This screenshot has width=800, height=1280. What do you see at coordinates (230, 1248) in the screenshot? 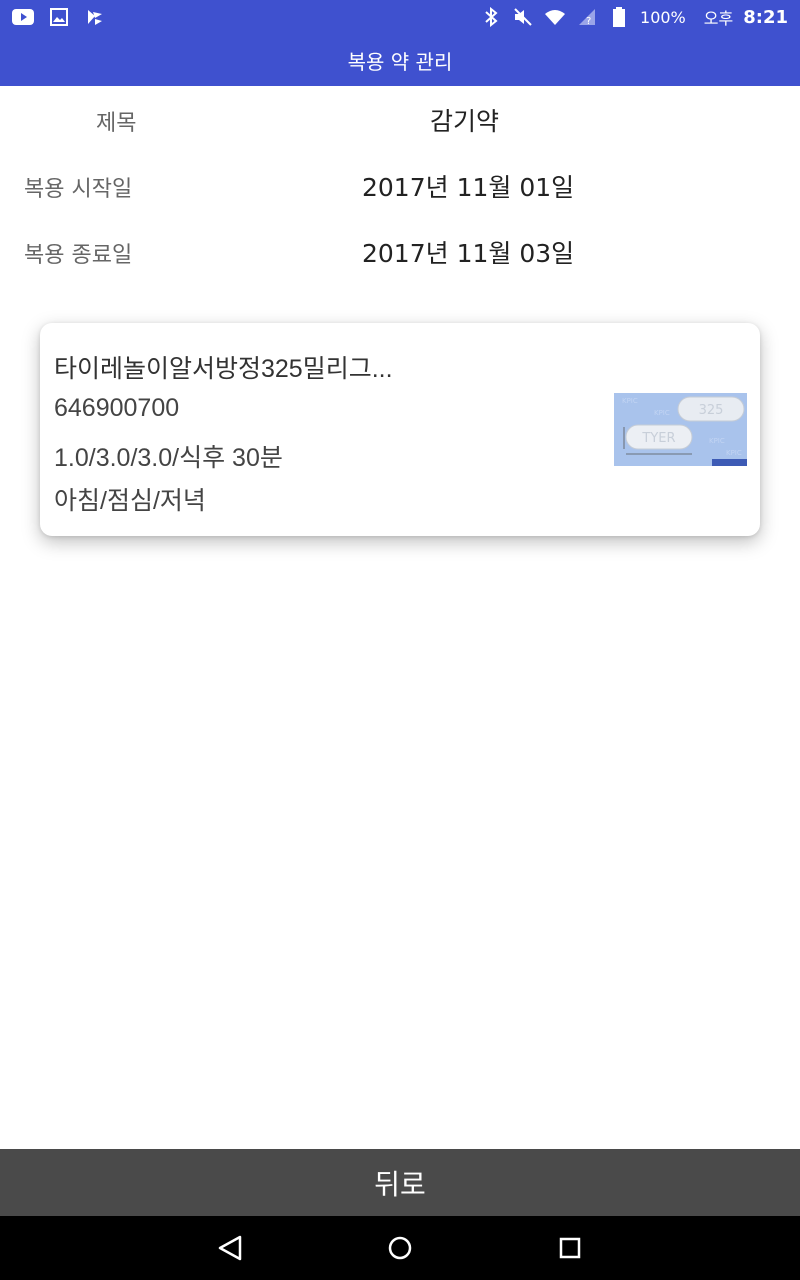
I see `nav-back-icon` at bounding box center [230, 1248].